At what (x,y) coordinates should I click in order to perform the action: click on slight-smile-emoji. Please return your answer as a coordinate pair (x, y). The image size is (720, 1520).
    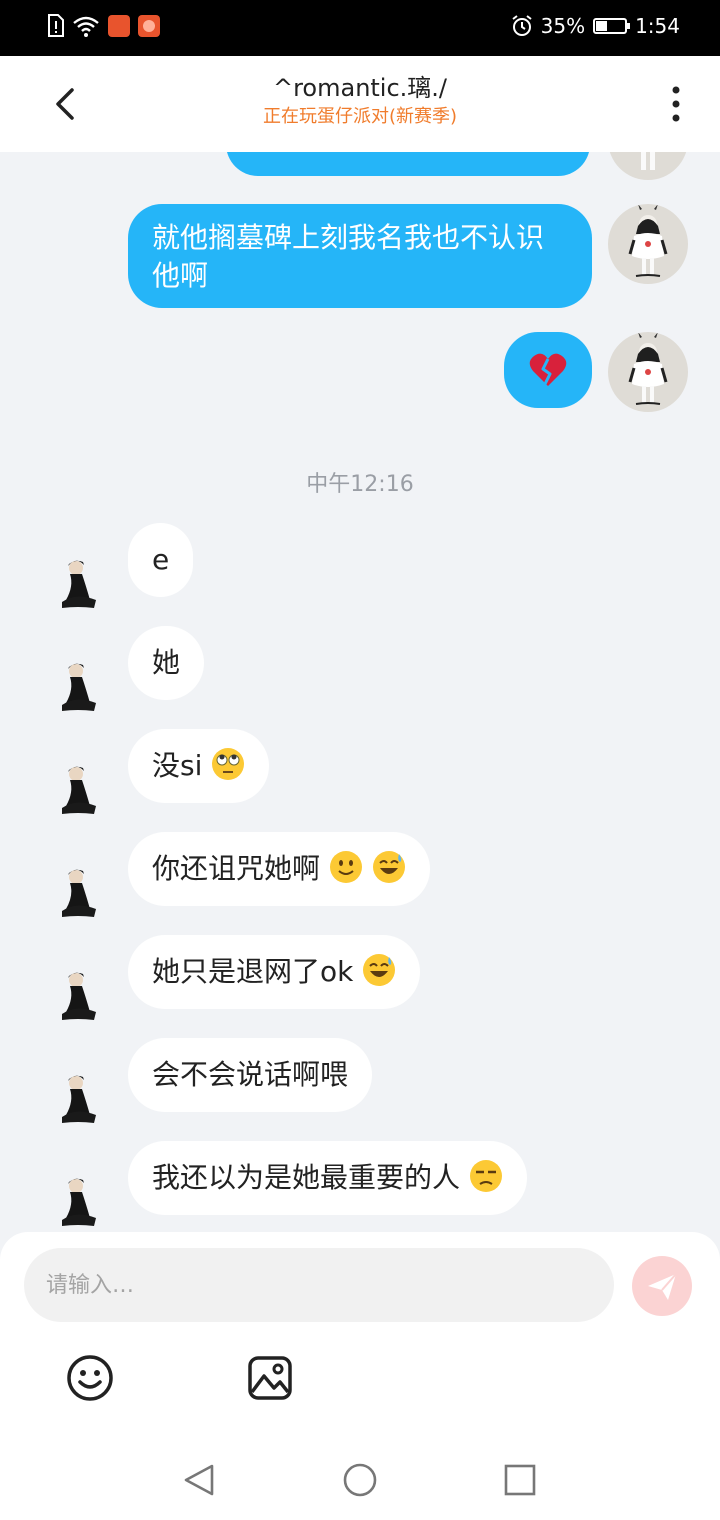
    Looking at the image, I should click on (345, 867).